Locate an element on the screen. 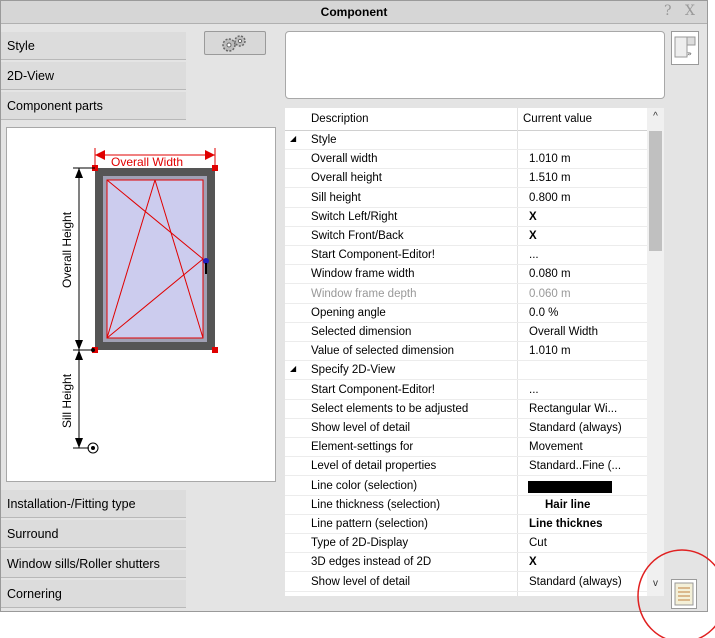 This screenshot has width=715, height=638. property-name: Select elements to be adjusted is located at coordinates (390, 408).